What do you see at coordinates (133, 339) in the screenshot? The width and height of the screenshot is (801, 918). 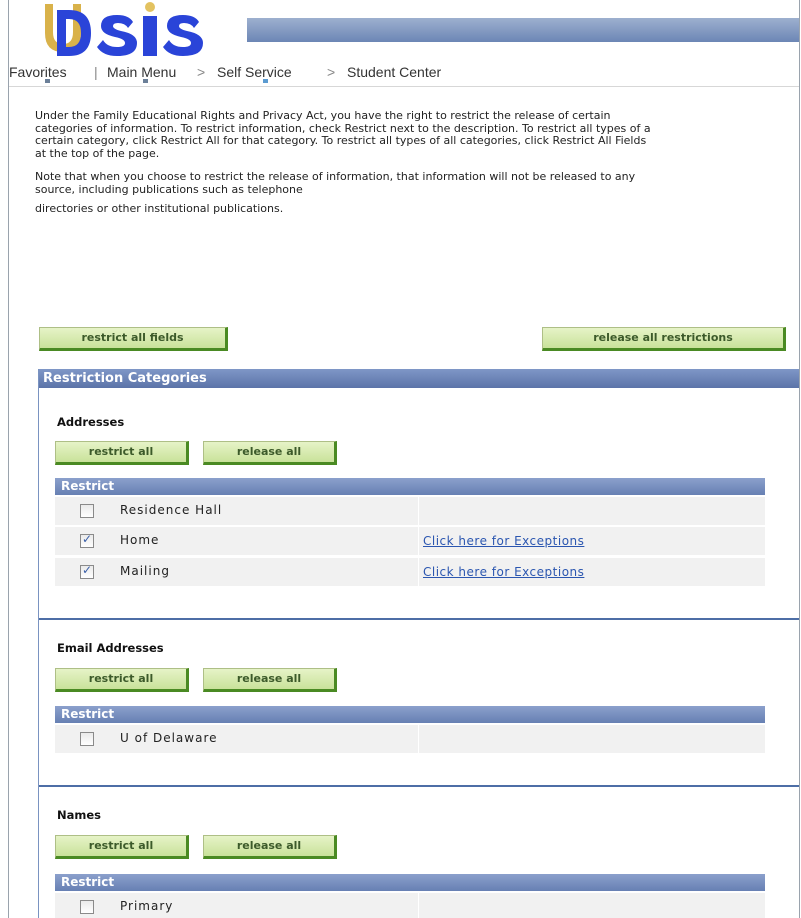 I see `restrict-all-fields-button: restrict all fields` at bounding box center [133, 339].